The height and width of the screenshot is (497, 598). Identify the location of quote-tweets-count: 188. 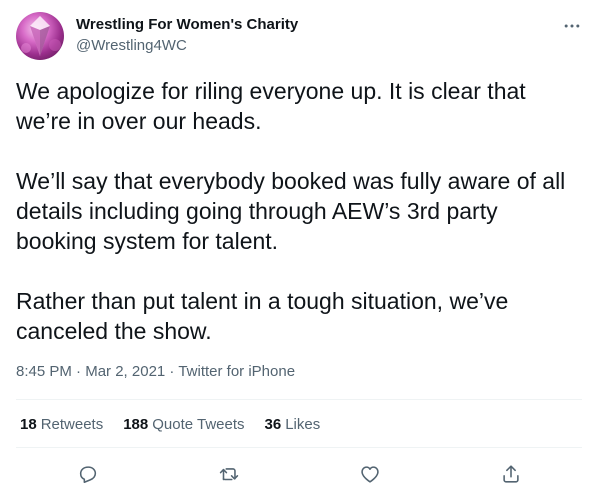
(136, 424).